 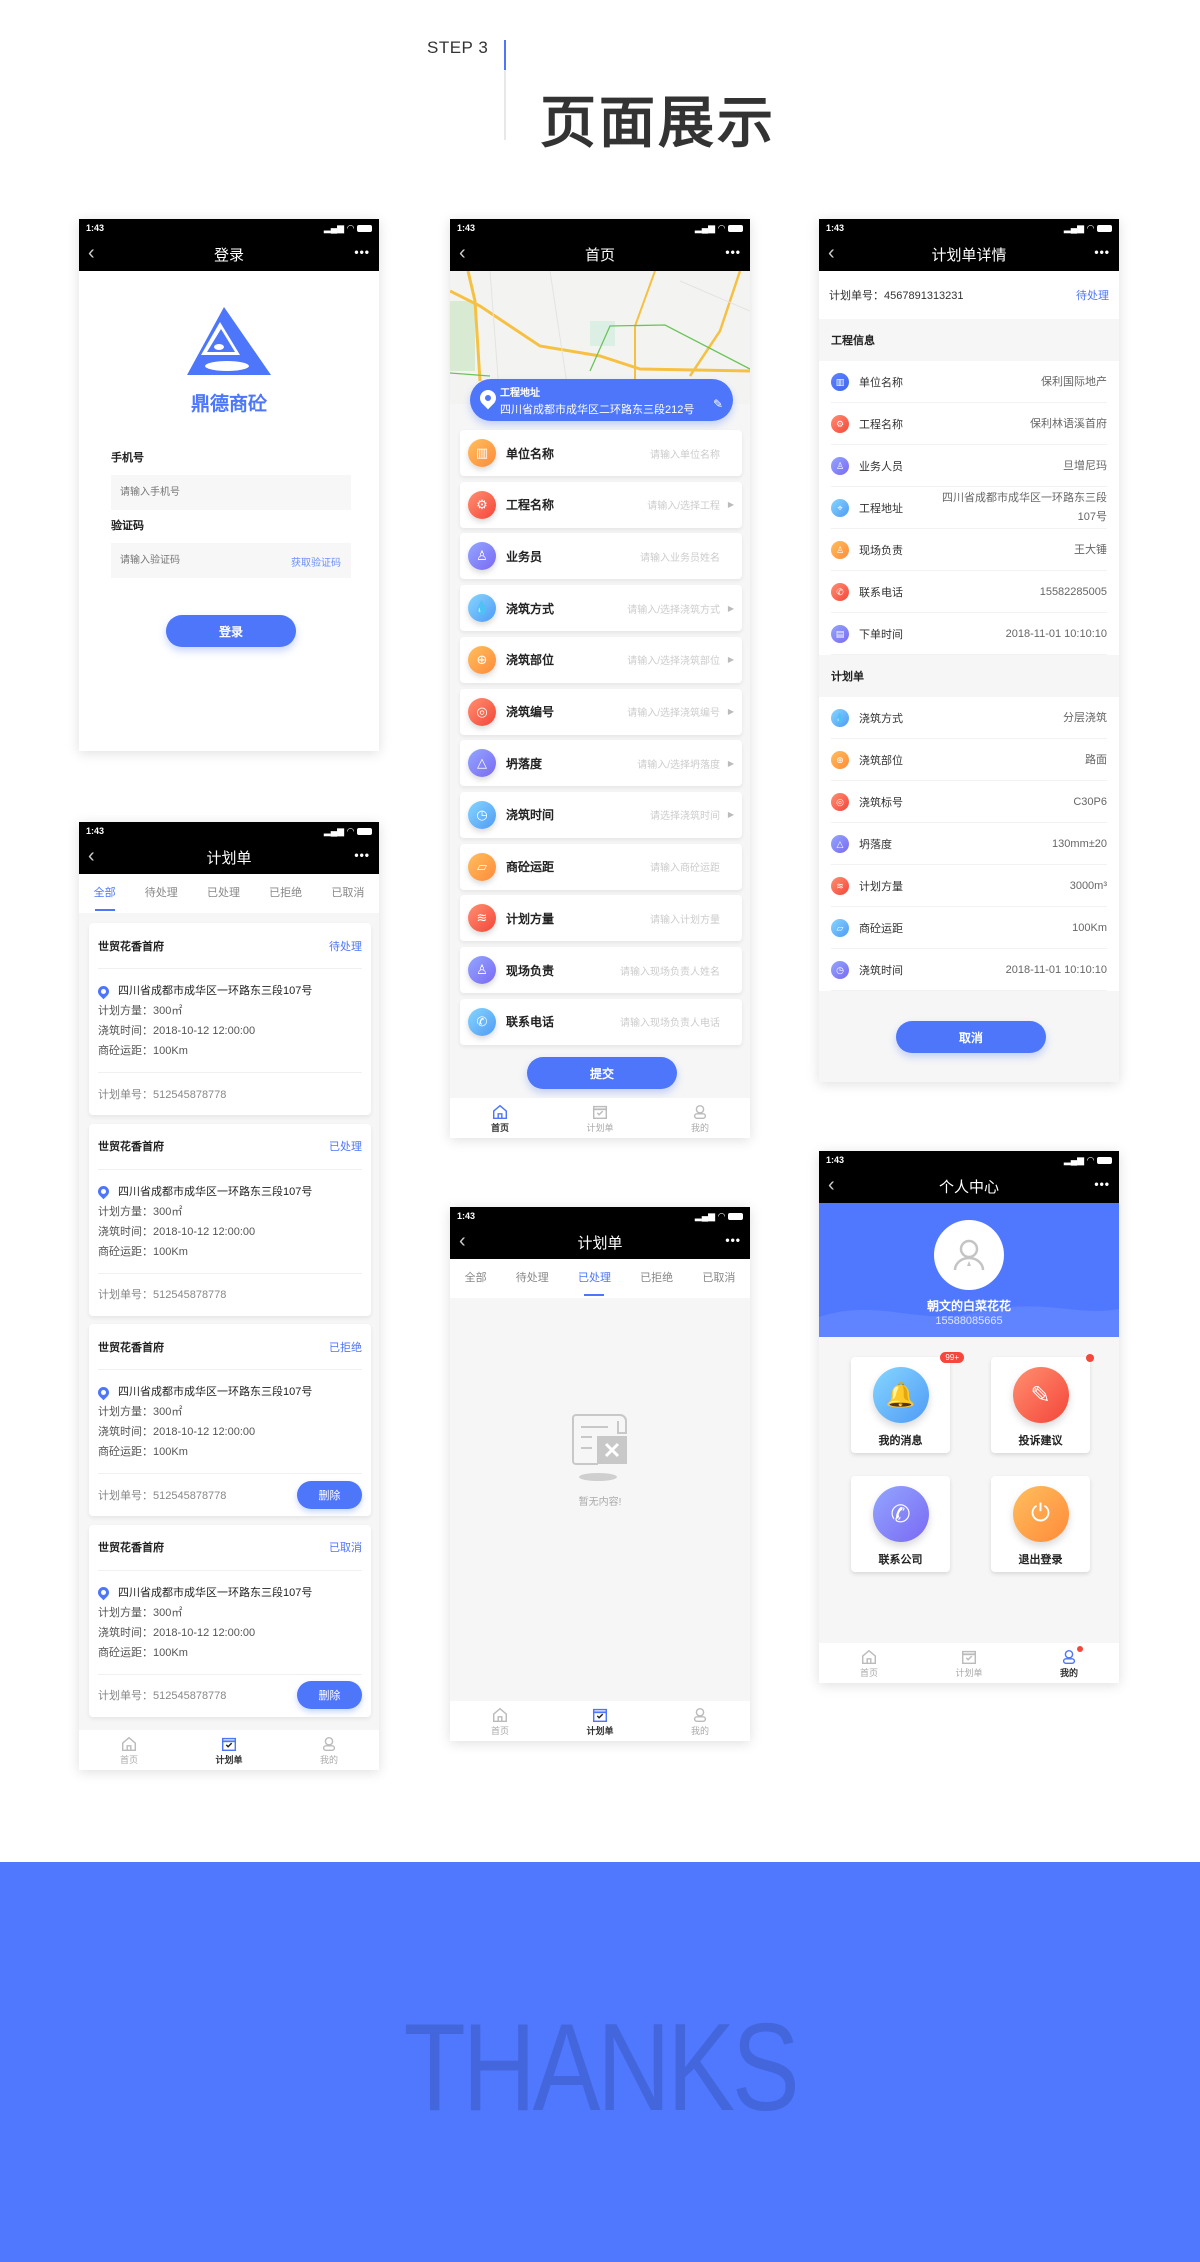 I want to click on form-field: ⊕ 浇筑部位 请输入/选择浇筑部位 ▶, so click(x=601, y=659).